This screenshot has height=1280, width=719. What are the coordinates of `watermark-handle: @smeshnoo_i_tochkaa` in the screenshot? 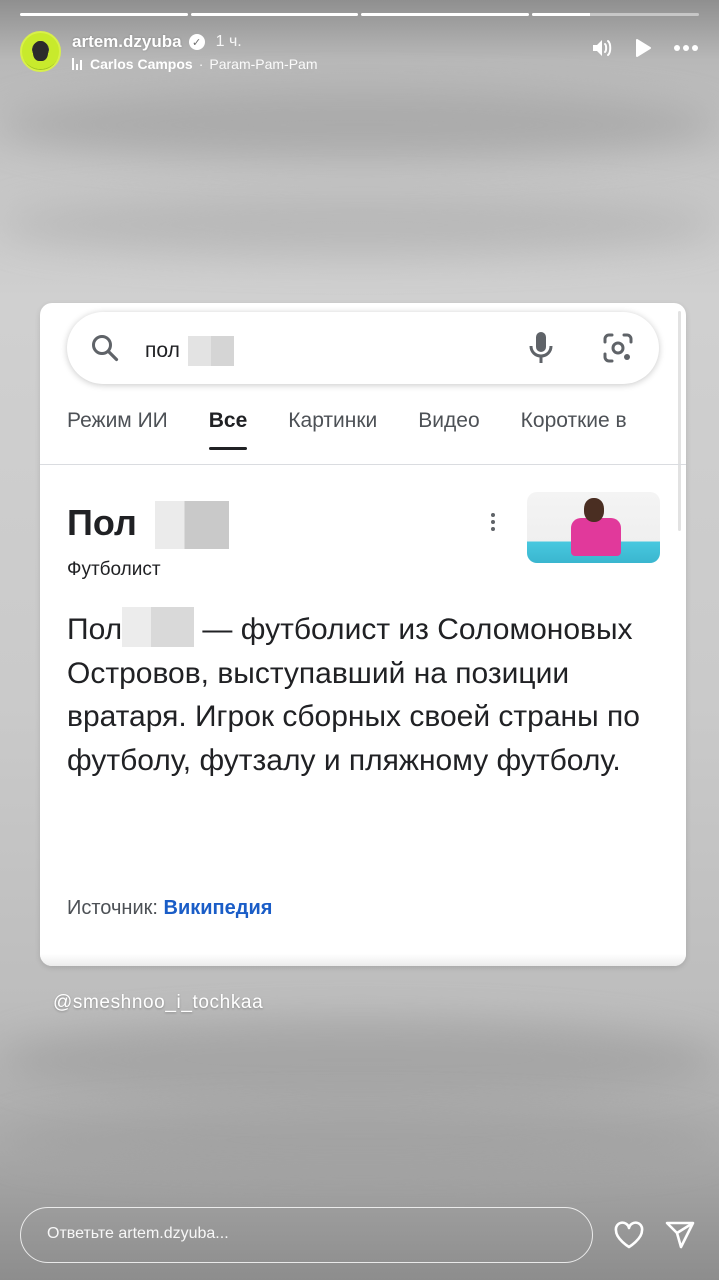 It's located at (158, 1002).